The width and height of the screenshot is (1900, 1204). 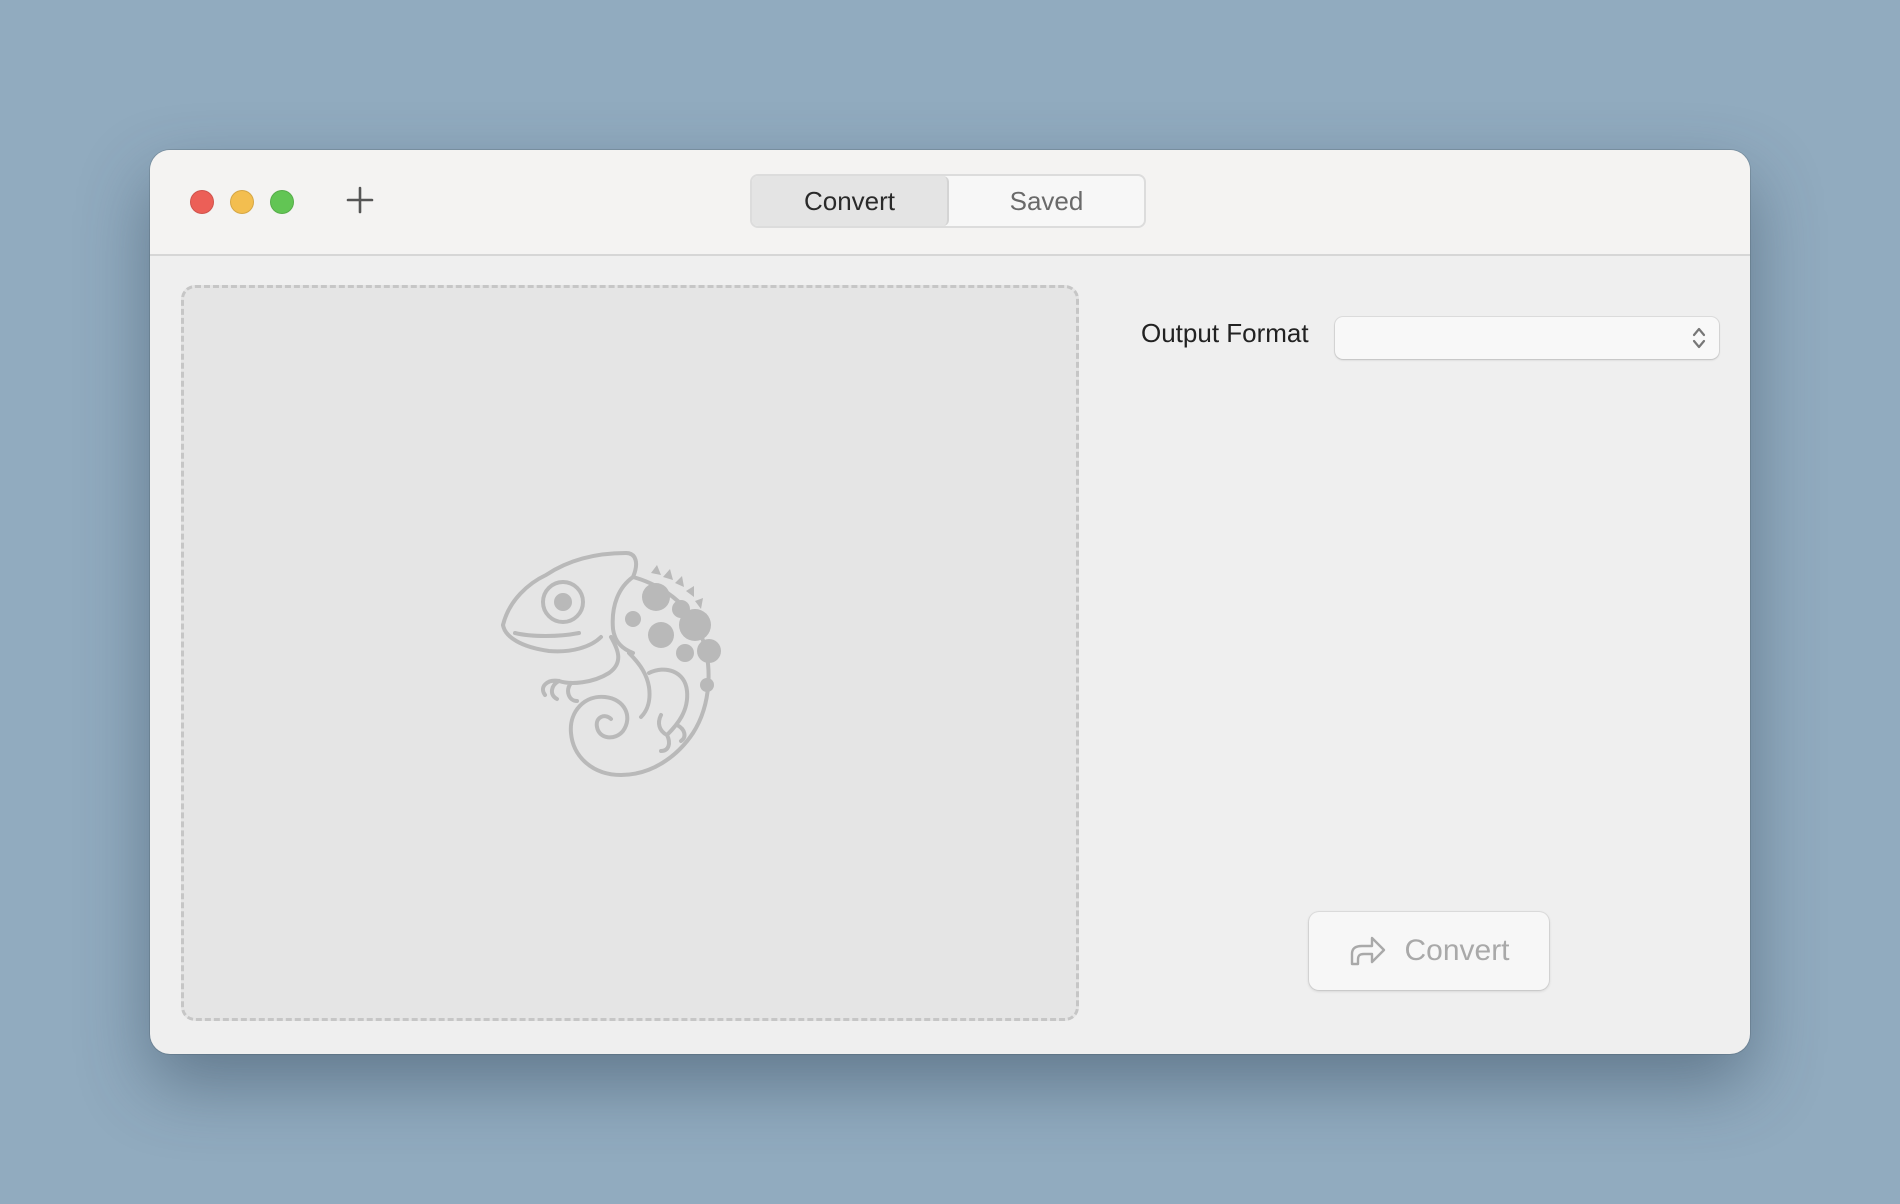 I want to click on share-arrow-icon, so click(x=1368, y=951).